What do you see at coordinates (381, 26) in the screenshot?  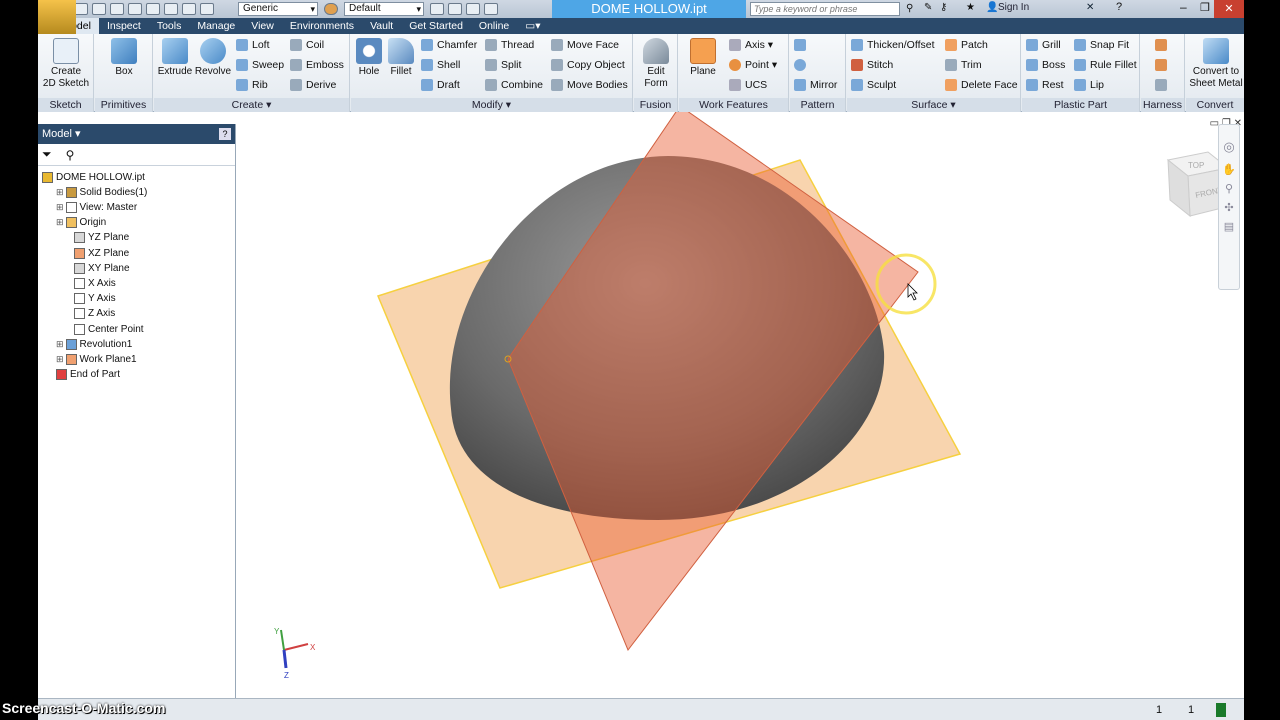 I see `tab-vault: Vault` at bounding box center [381, 26].